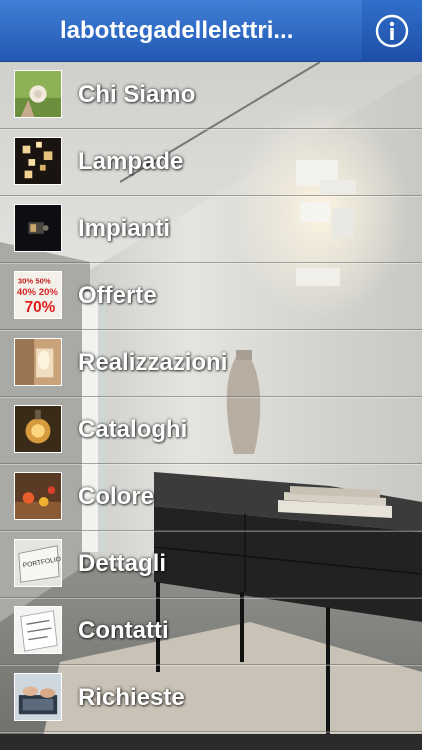  What do you see at coordinates (211, 95) in the screenshot?
I see `menu-item-chi-siamo: Chi Siamo` at bounding box center [211, 95].